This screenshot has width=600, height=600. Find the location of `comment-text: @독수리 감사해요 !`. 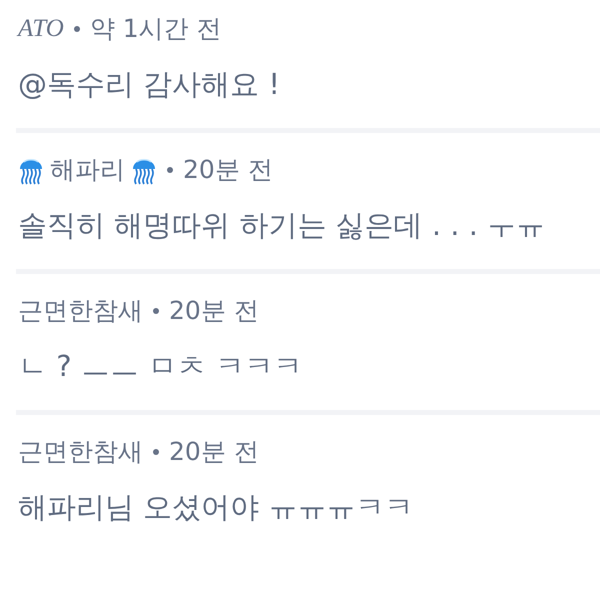

comment-text: @독수리 감사해요 ! is located at coordinates (150, 84).